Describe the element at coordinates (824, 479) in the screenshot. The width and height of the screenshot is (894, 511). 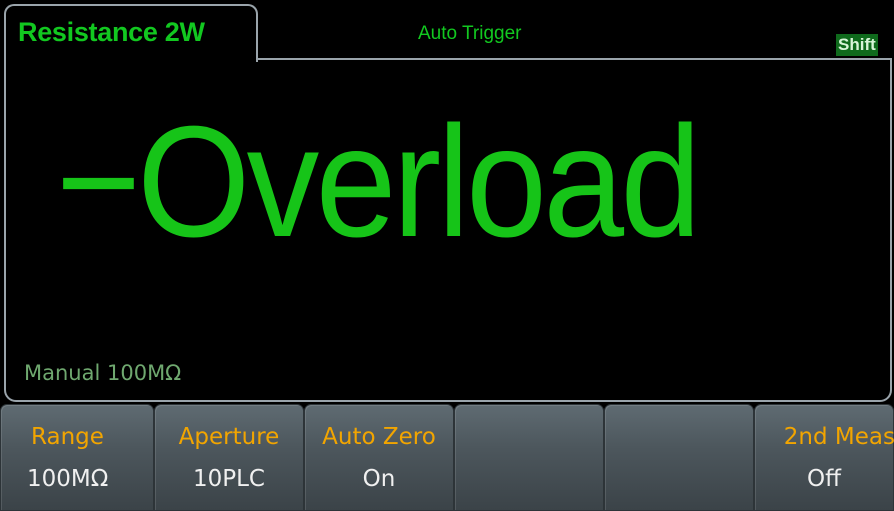
I see `softkey-value: Off` at that location.